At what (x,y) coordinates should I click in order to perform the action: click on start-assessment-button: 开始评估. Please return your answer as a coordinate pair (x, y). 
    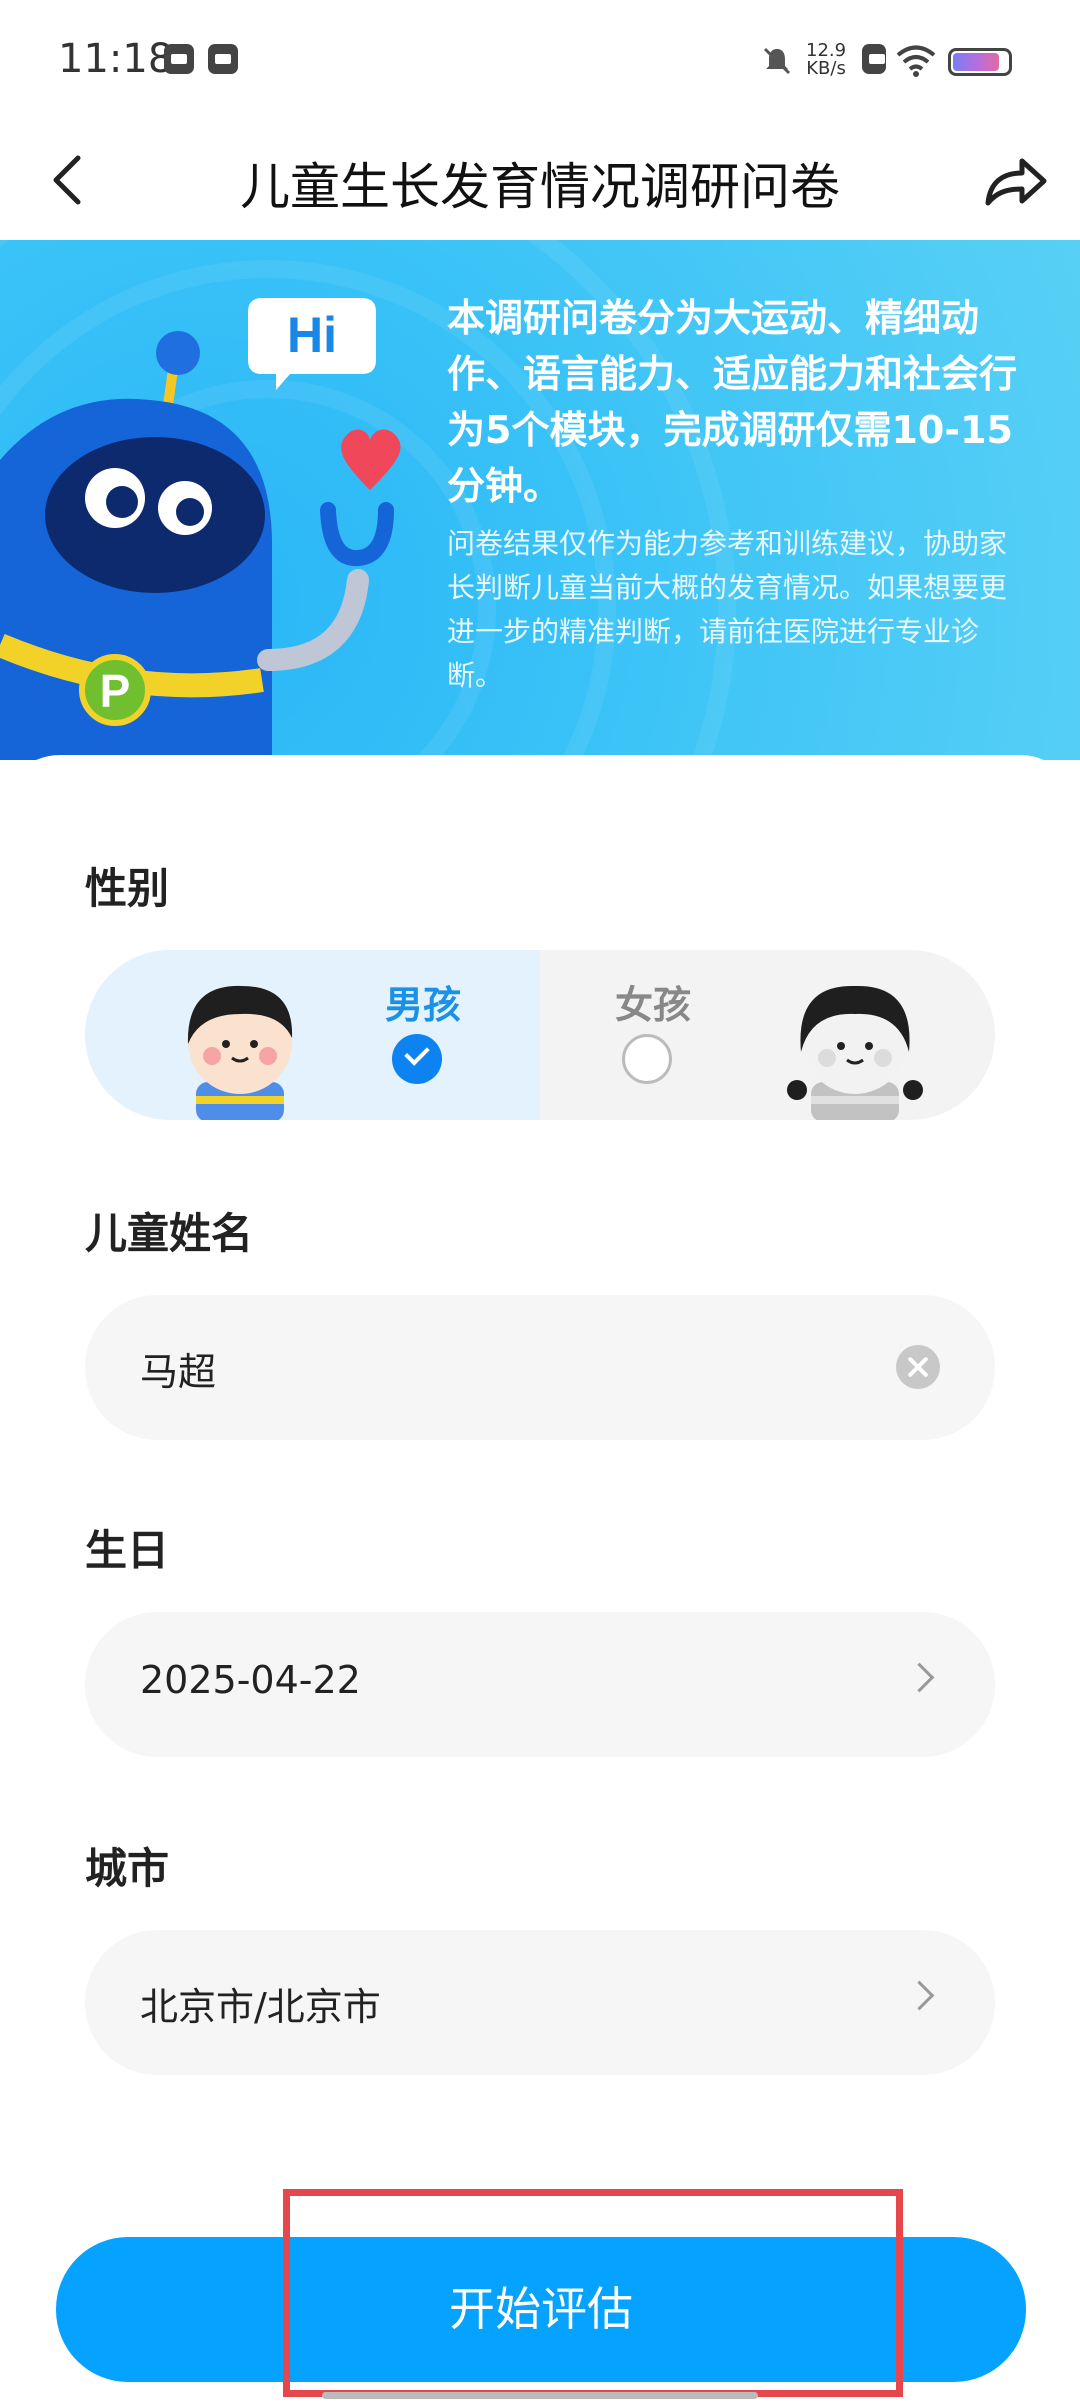
    Looking at the image, I should click on (541, 2309).